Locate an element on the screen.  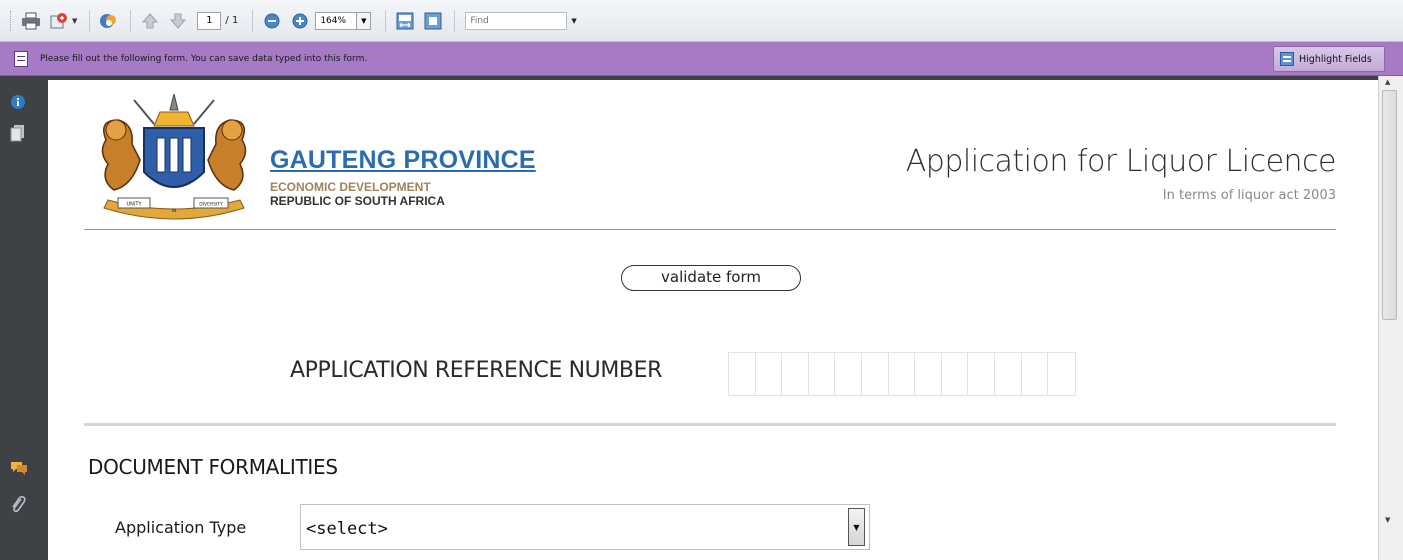
page-number-input: 1 is located at coordinates (209, 20).